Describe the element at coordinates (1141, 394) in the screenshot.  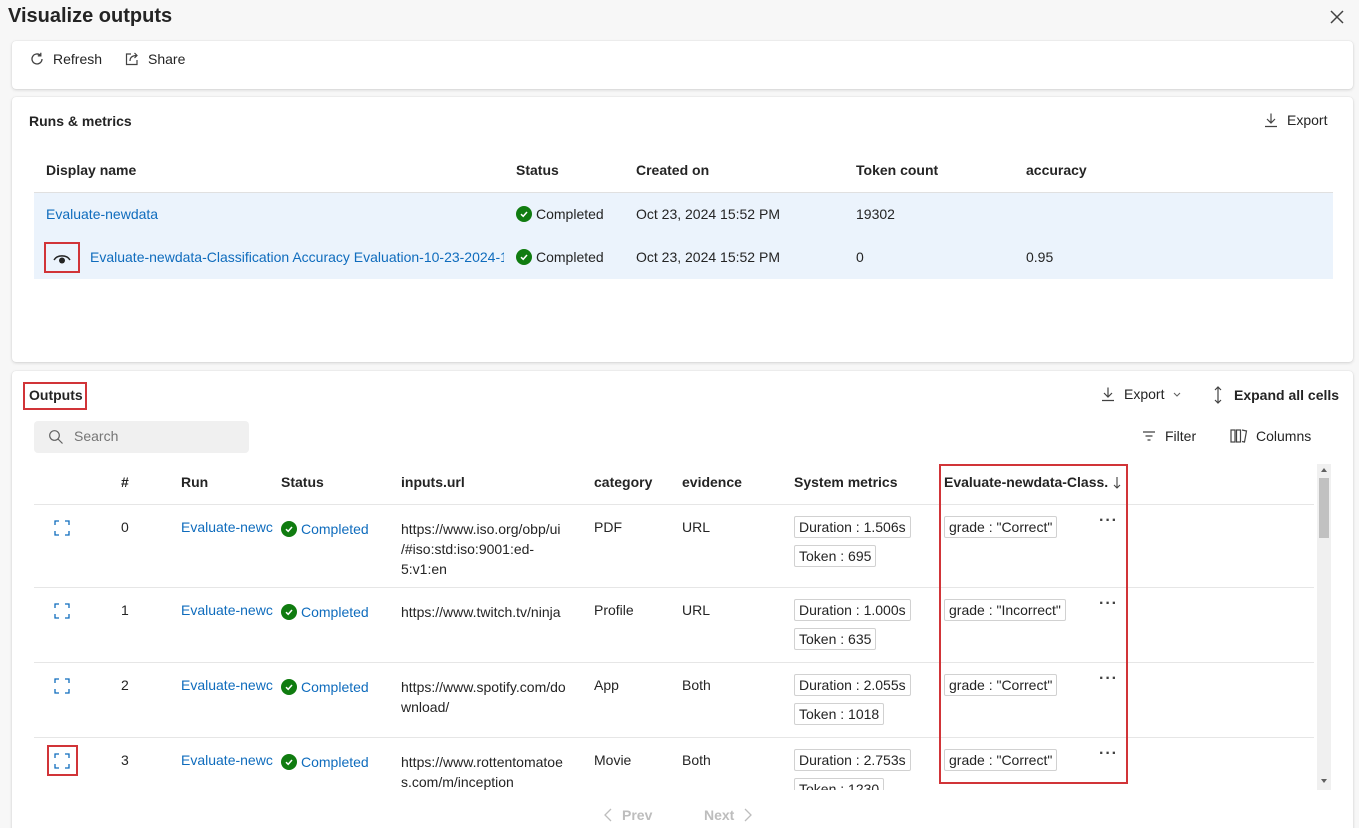
I see `outputs-export-button: Export` at that location.